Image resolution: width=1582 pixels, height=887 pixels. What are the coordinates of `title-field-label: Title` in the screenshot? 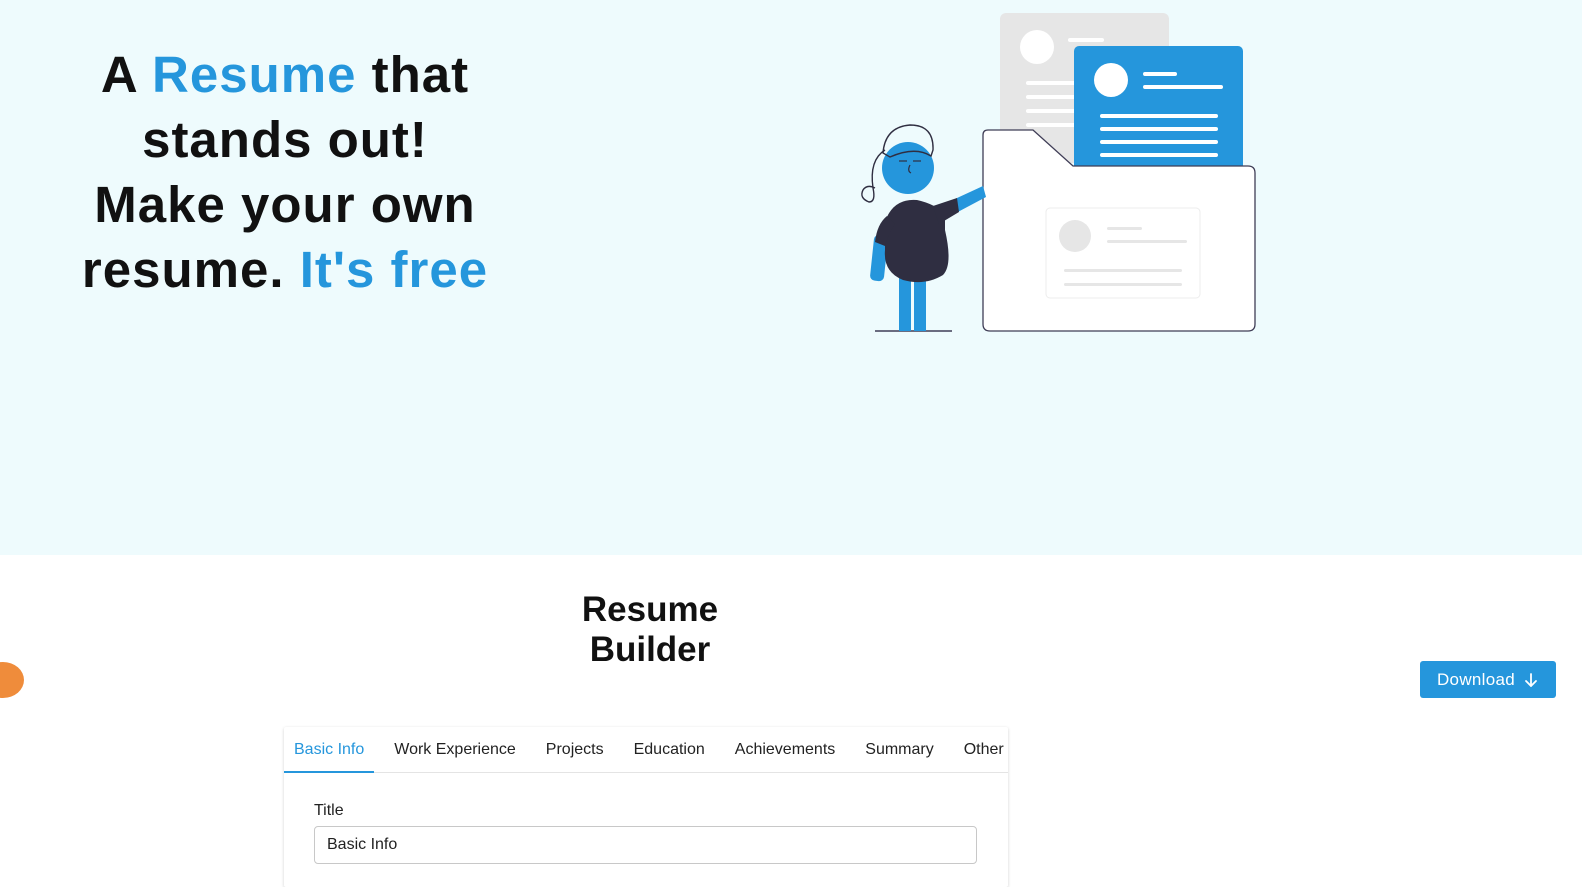 It's located at (329, 810).